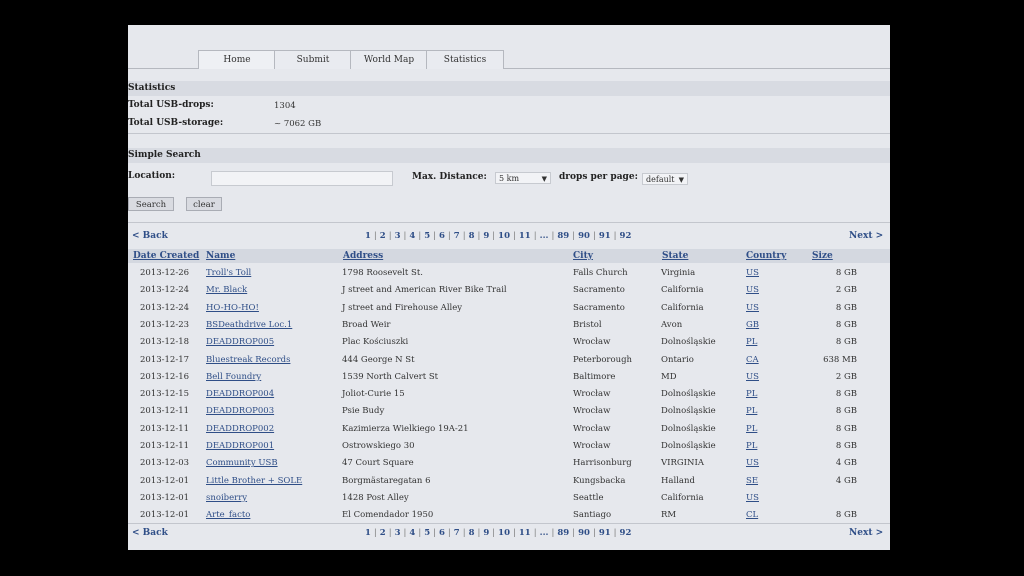  I want to click on cell-name: DEADDROP001, so click(240, 446).